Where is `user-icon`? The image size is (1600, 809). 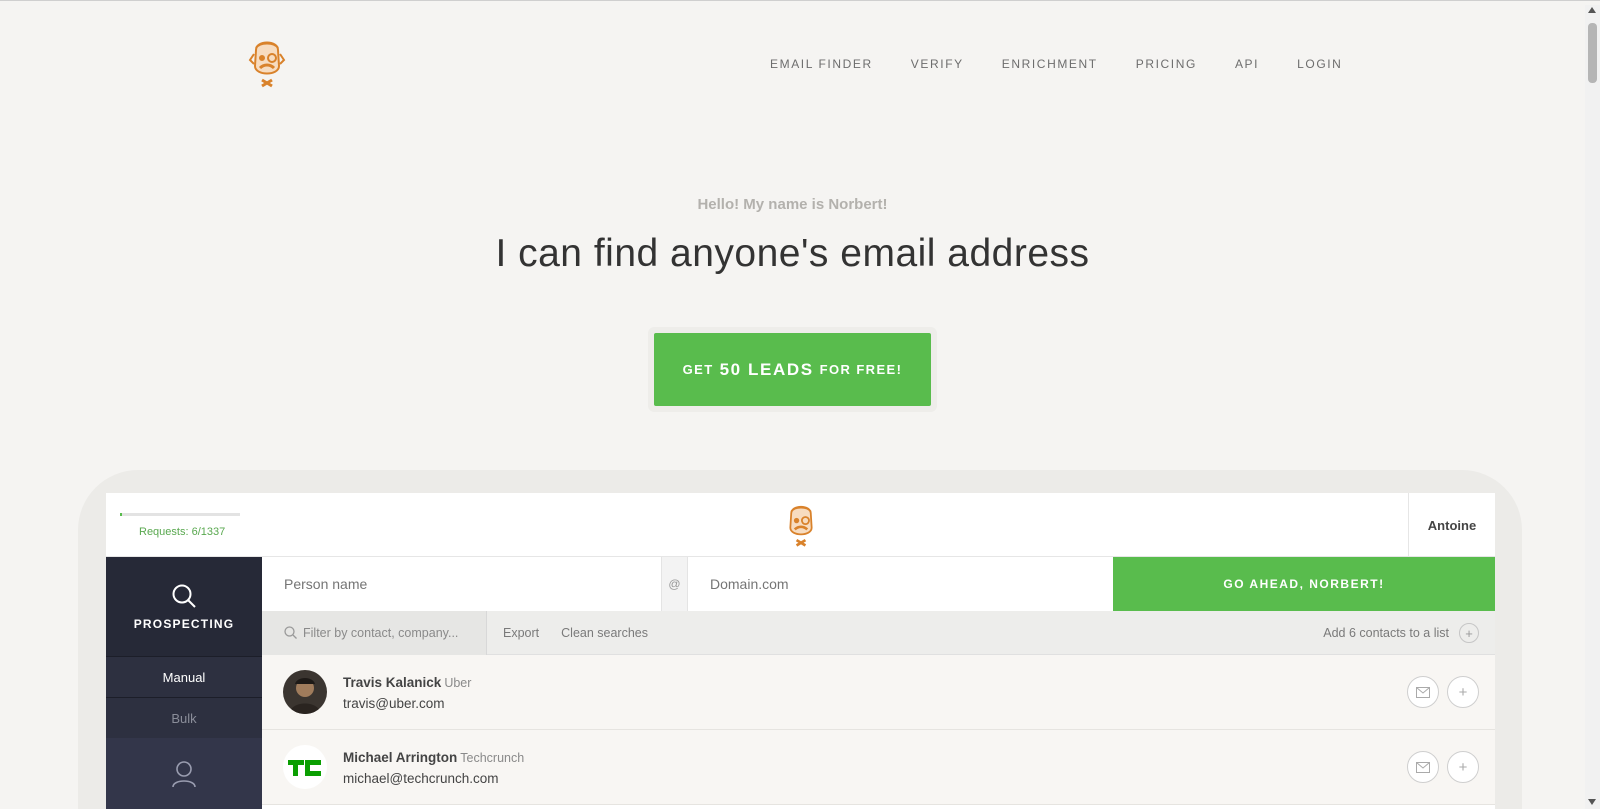
user-icon is located at coordinates (184, 774).